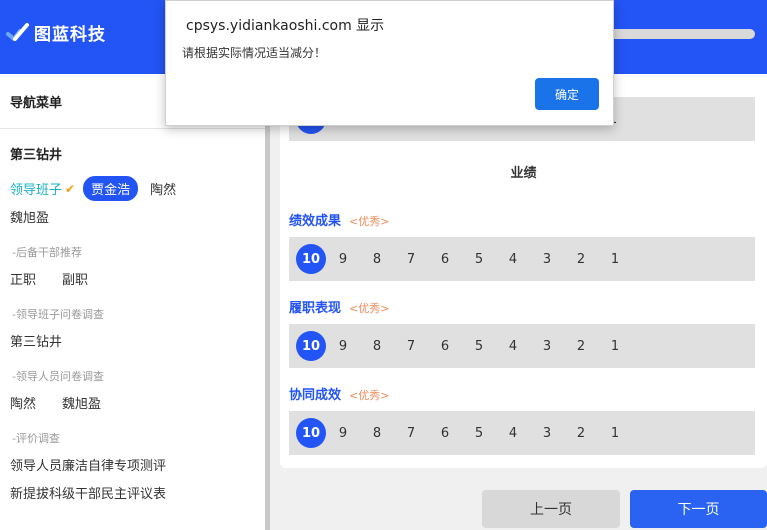  Describe the element at coordinates (111, 188) in the screenshot. I see `leader-selected-pill: 贾金浩` at that location.